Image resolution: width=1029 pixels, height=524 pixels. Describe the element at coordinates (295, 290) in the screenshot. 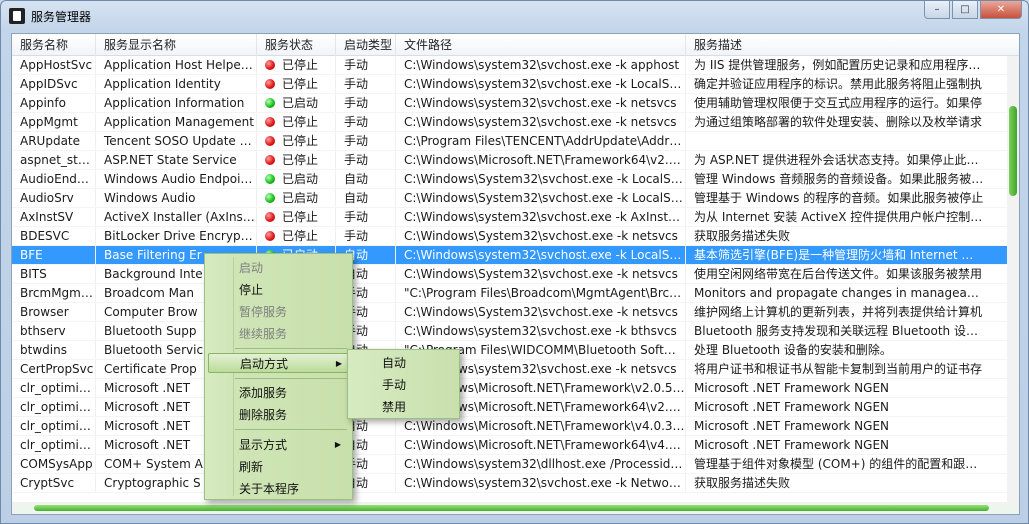

I see `menu-item-stop: 停止` at that location.